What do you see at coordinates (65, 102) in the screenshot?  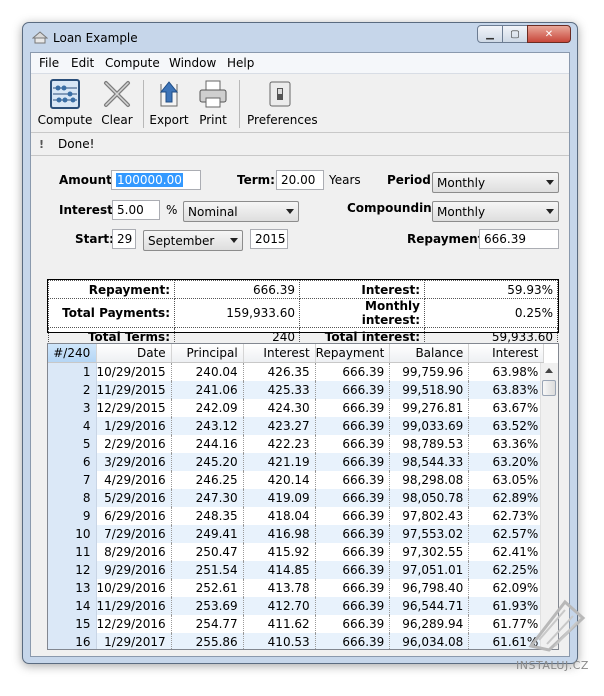 I see `compute-button: Compute` at bounding box center [65, 102].